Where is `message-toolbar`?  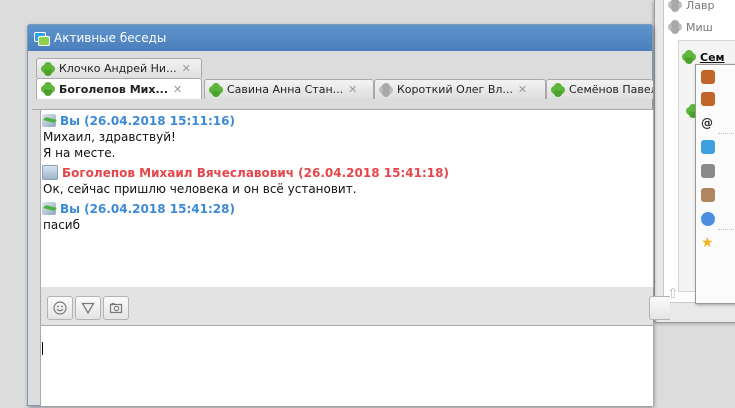 message-toolbar is located at coordinates (355, 306).